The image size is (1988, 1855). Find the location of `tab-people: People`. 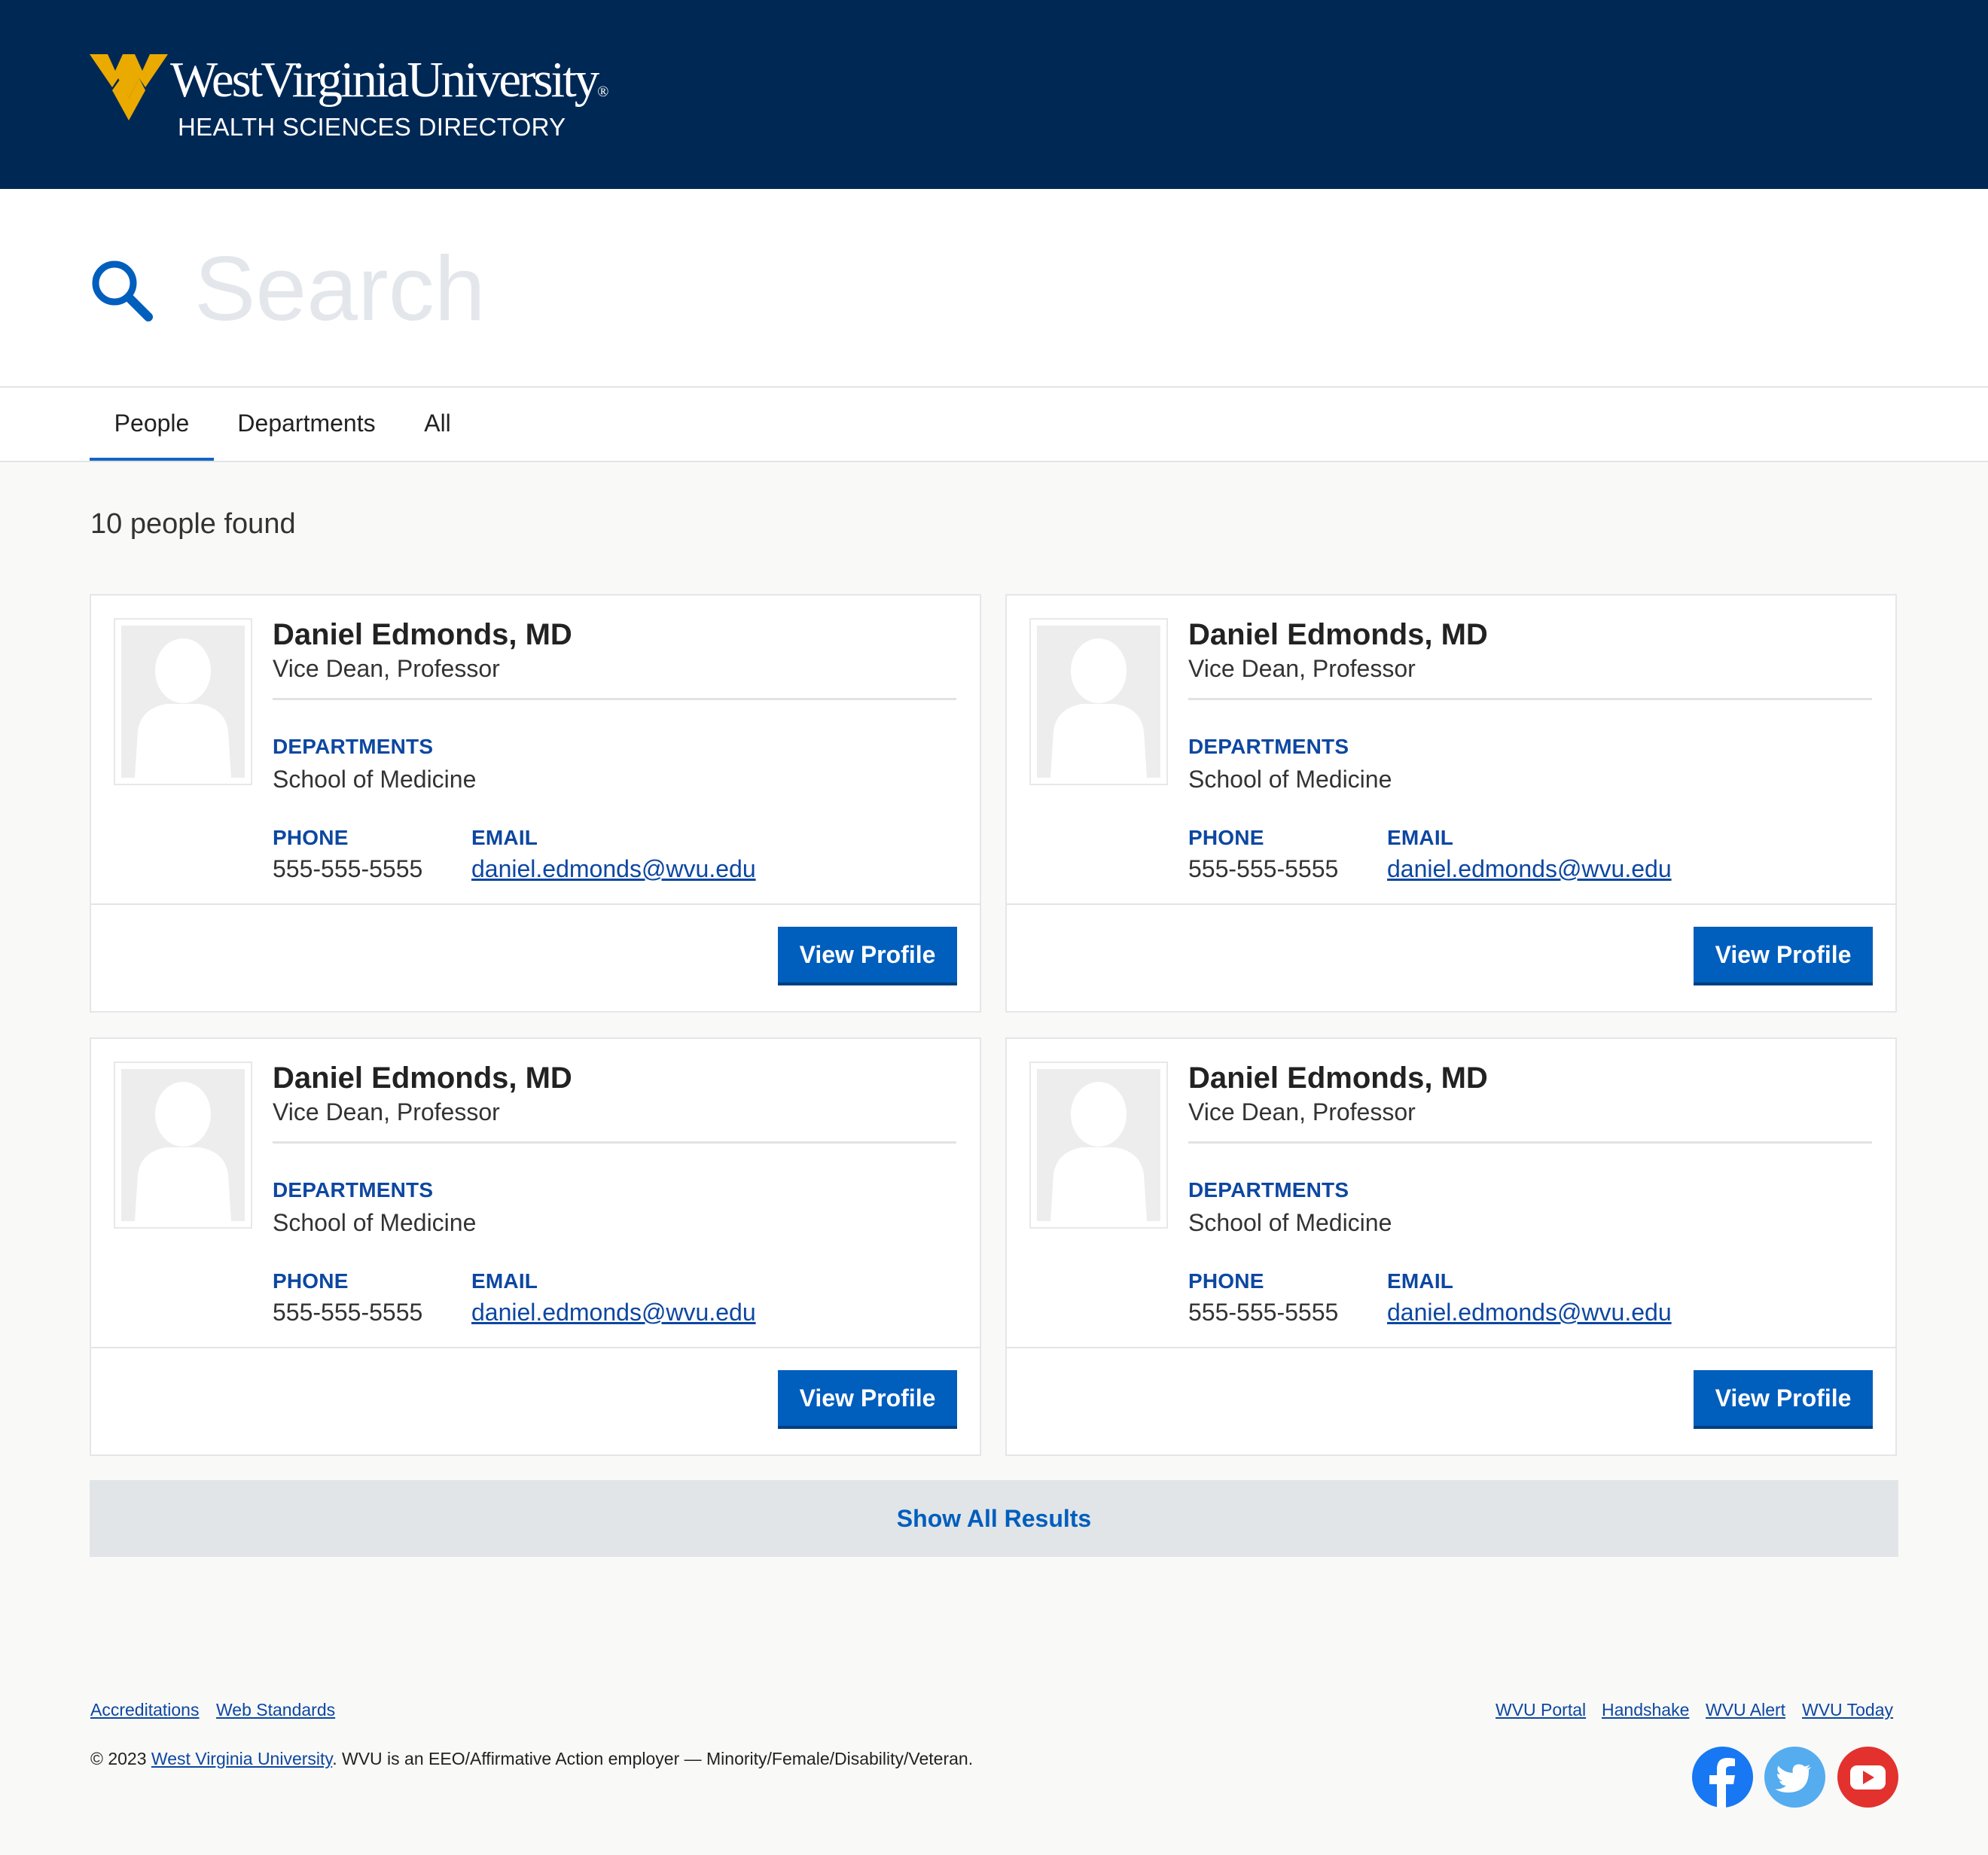

tab-people: People is located at coordinates (152, 424).